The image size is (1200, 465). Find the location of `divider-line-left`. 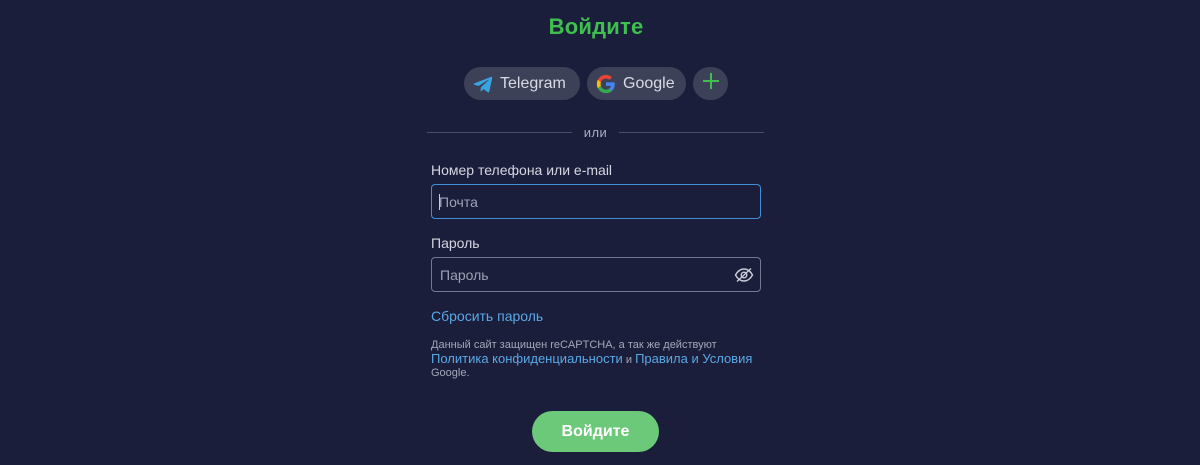

divider-line-left is located at coordinates (499, 132).